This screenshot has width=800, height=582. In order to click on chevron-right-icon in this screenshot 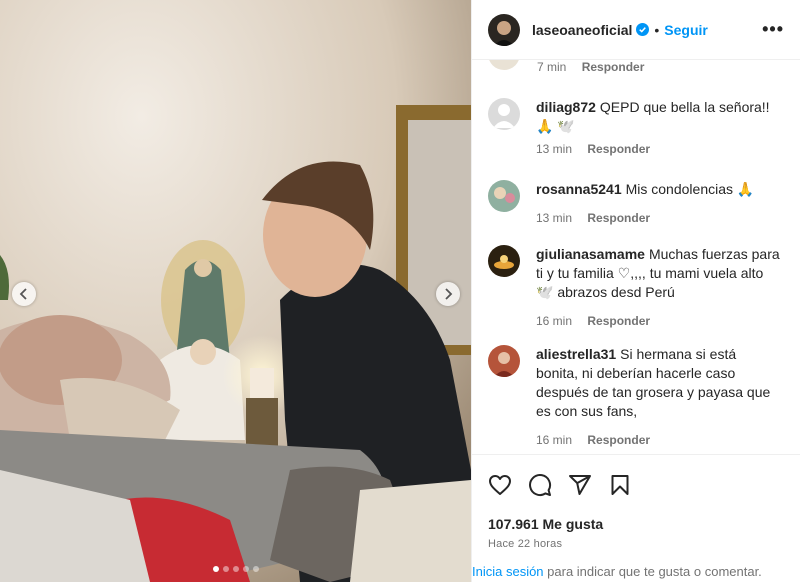, I will do `click(449, 294)`.